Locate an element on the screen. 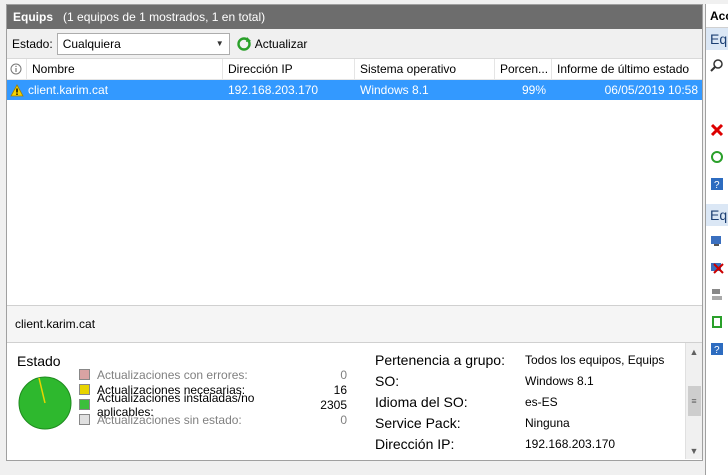  actions-side-panel: Acc Eq ? Eq ? is located at coordinates (716, 239).